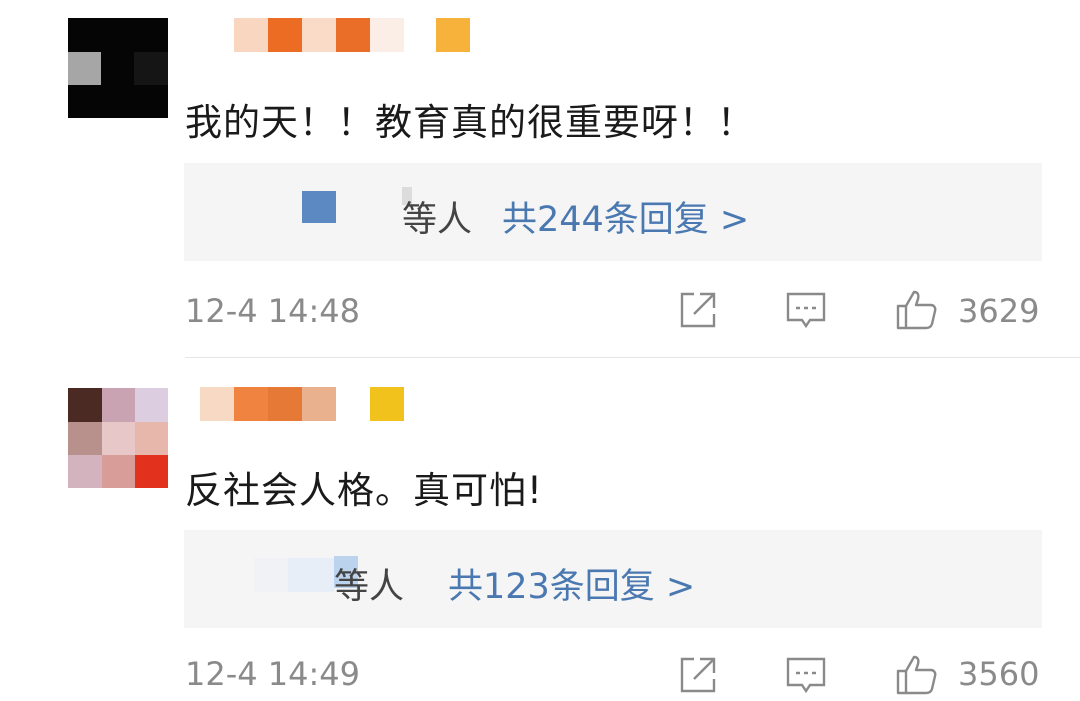 The width and height of the screenshot is (1080, 701). Describe the element at coordinates (470, 122) in the screenshot. I see `comment-text: 我的天！！教育真的很重要呀！！` at that location.